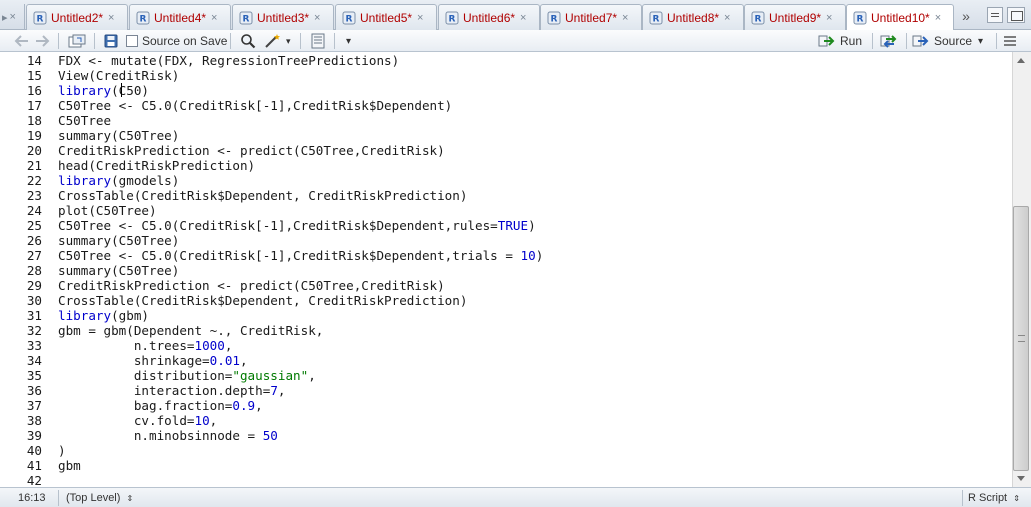 This screenshot has width=1031, height=507. I want to click on code-line: gbm = gbm(Dependent ~., CreditRisk,, so click(190, 330).